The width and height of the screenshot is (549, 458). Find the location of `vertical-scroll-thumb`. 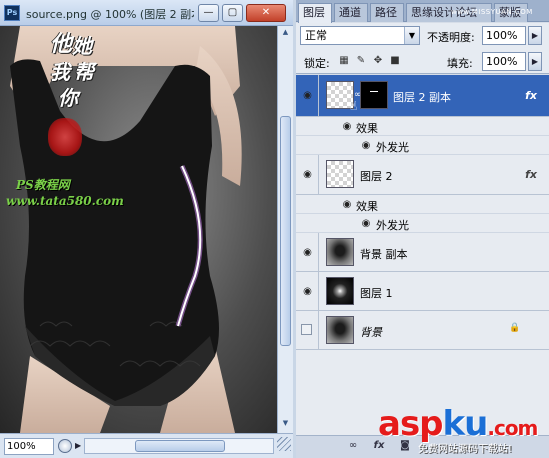

vertical-scroll-thumb is located at coordinates (285, 231).